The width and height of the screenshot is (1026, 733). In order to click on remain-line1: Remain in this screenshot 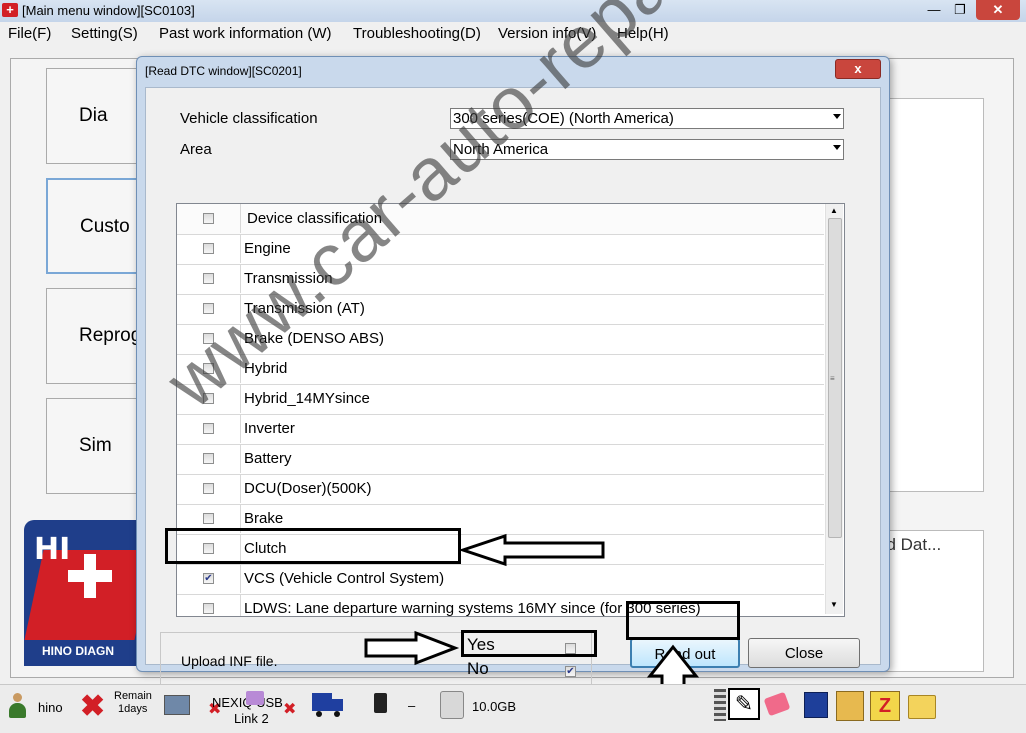, I will do `click(133, 696)`.